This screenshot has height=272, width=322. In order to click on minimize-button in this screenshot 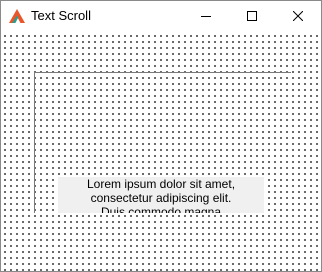, I will do `click(206, 16)`.